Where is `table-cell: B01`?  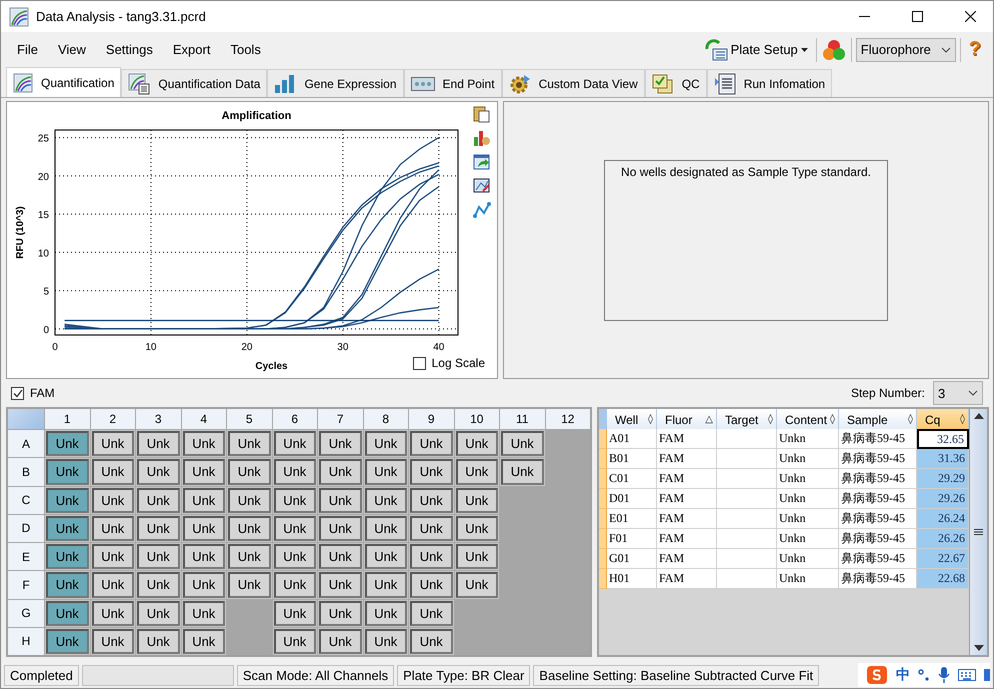
table-cell: B01 is located at coordinates (632, 459).